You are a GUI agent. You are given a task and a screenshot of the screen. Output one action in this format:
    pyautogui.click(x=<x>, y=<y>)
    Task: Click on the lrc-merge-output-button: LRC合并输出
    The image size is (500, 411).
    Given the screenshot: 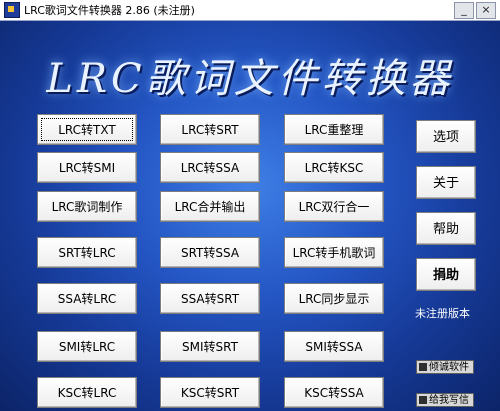 What is the action you would take?
    pyautogui.click(x=210, y=206)
    